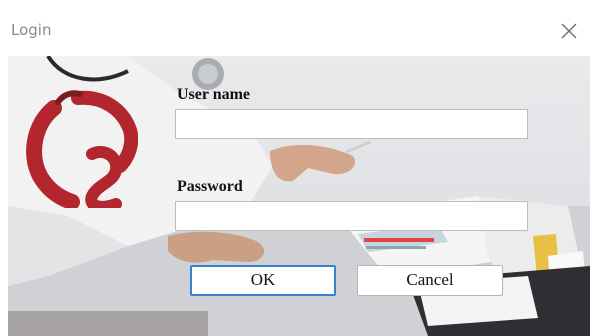 Image resolution: width=590 pixels, height=336 pixels. I want to click on close-icon, so click(569, 31).